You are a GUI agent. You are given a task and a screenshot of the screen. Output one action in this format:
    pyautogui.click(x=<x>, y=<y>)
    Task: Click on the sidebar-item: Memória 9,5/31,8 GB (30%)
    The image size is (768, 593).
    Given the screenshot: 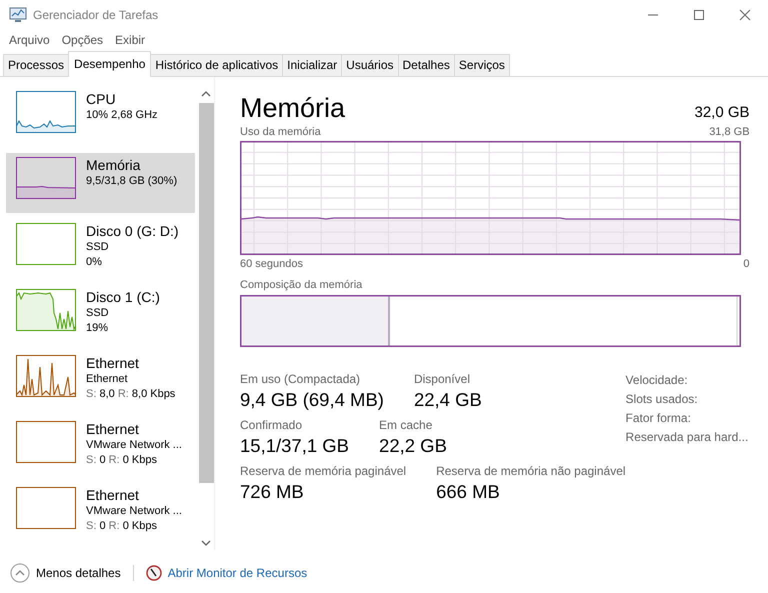 What is the action you would take?
    pyautogui.click(x=101, y=183)
    